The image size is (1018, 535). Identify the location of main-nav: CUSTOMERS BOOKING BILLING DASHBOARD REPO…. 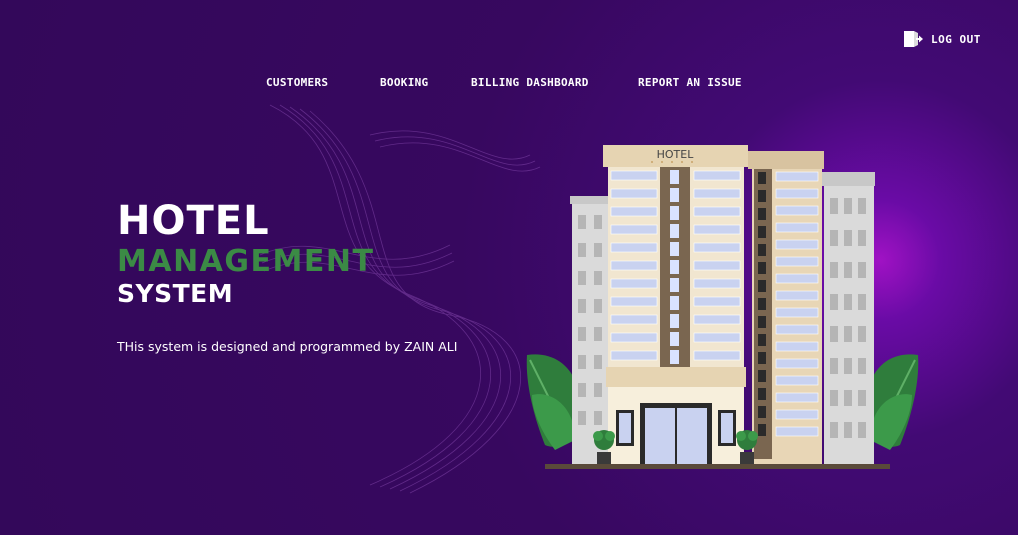
(509, 83).